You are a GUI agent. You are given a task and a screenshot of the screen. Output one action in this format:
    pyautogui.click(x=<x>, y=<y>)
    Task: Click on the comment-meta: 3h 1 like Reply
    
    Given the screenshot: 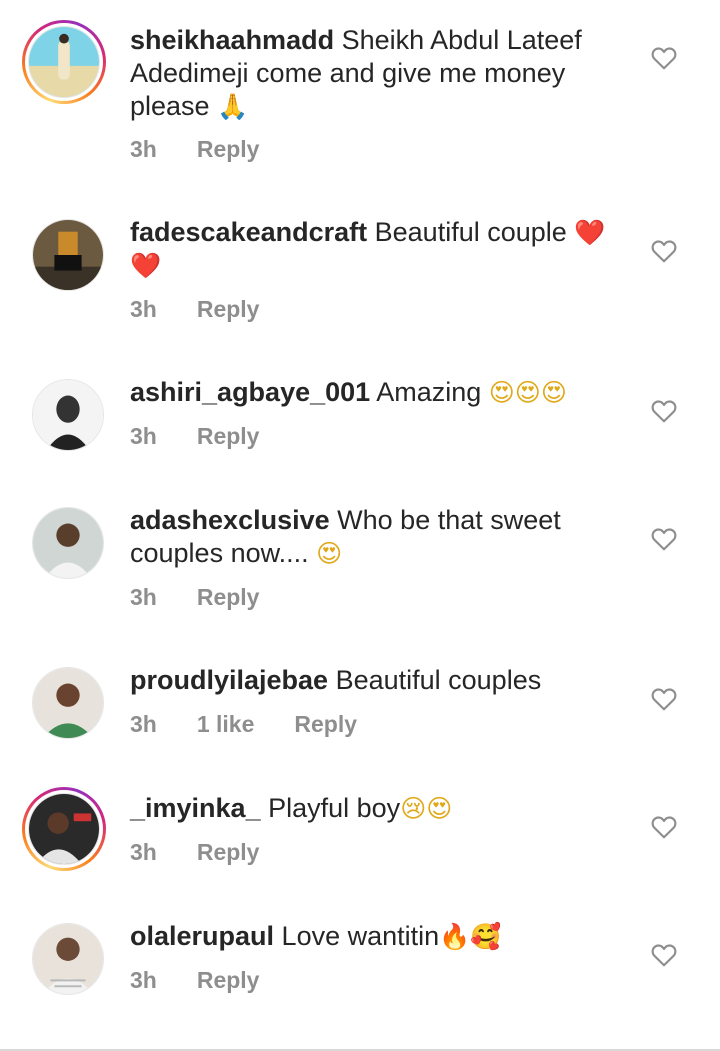 What is the action you would take?
    pyautogui.click(x=243, y=724)
    